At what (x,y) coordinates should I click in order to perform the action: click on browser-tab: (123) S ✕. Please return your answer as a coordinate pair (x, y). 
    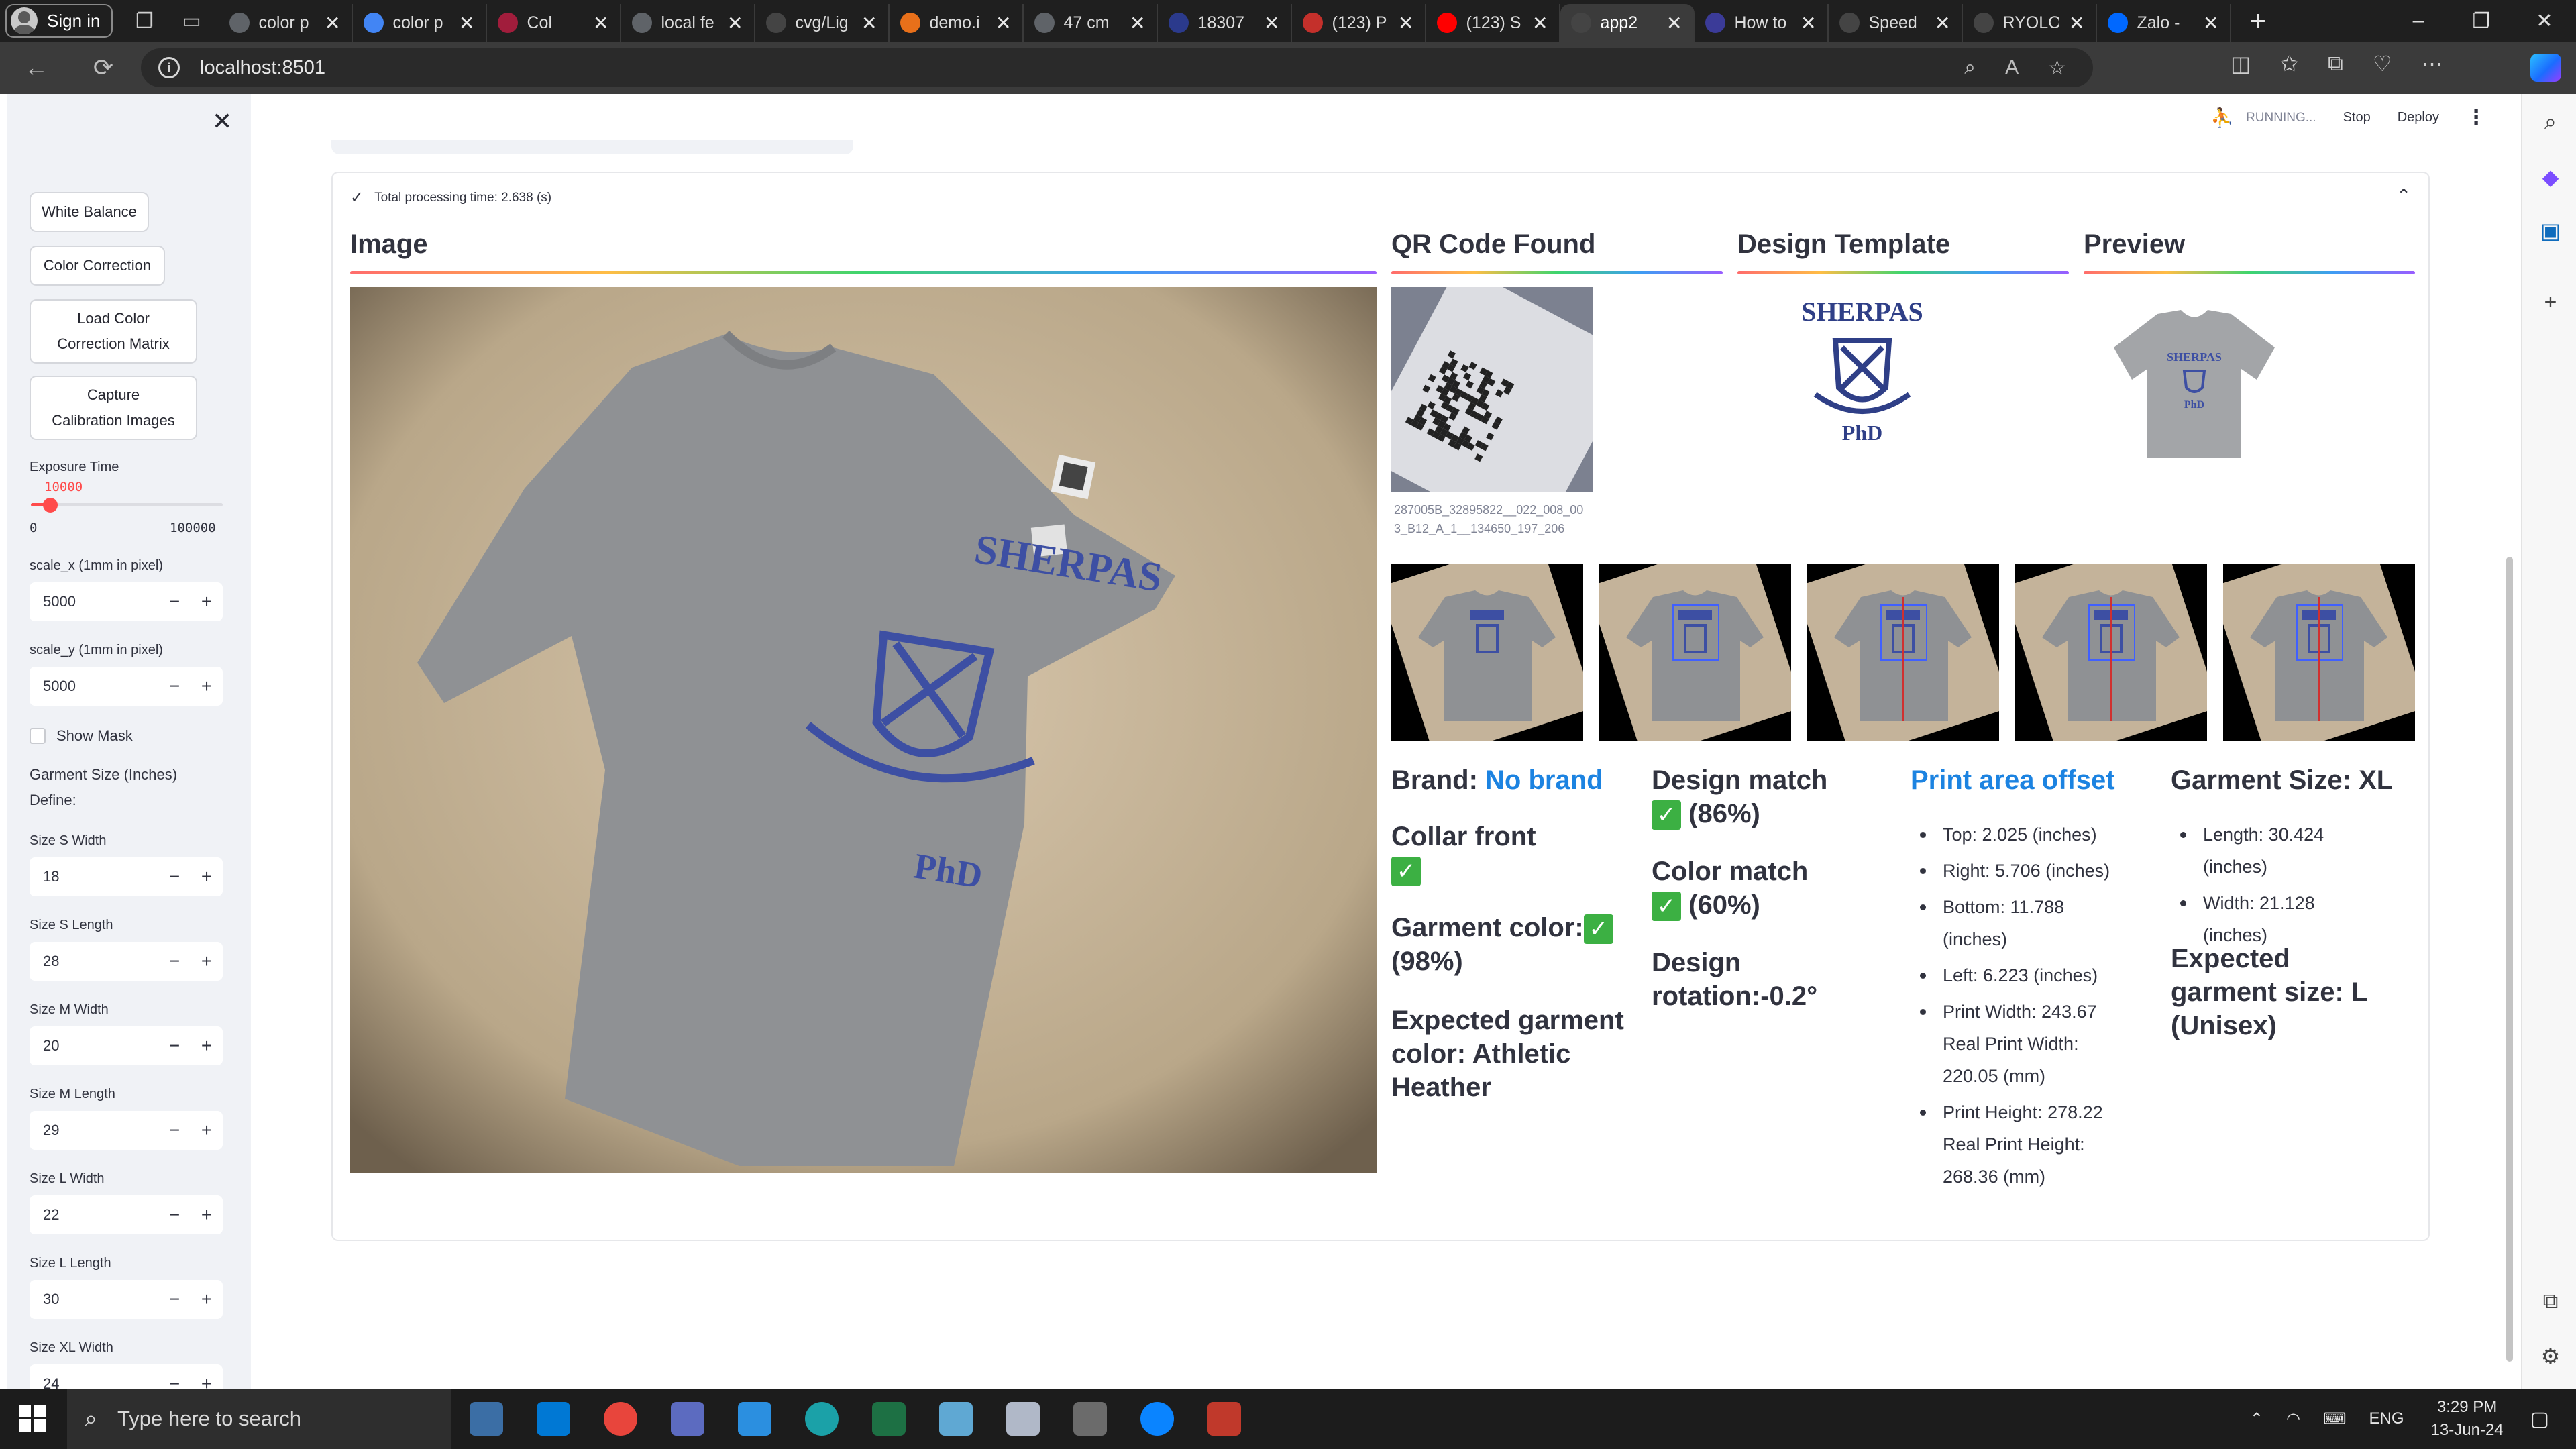
    Looking at the image, I should click on (1493, 23).